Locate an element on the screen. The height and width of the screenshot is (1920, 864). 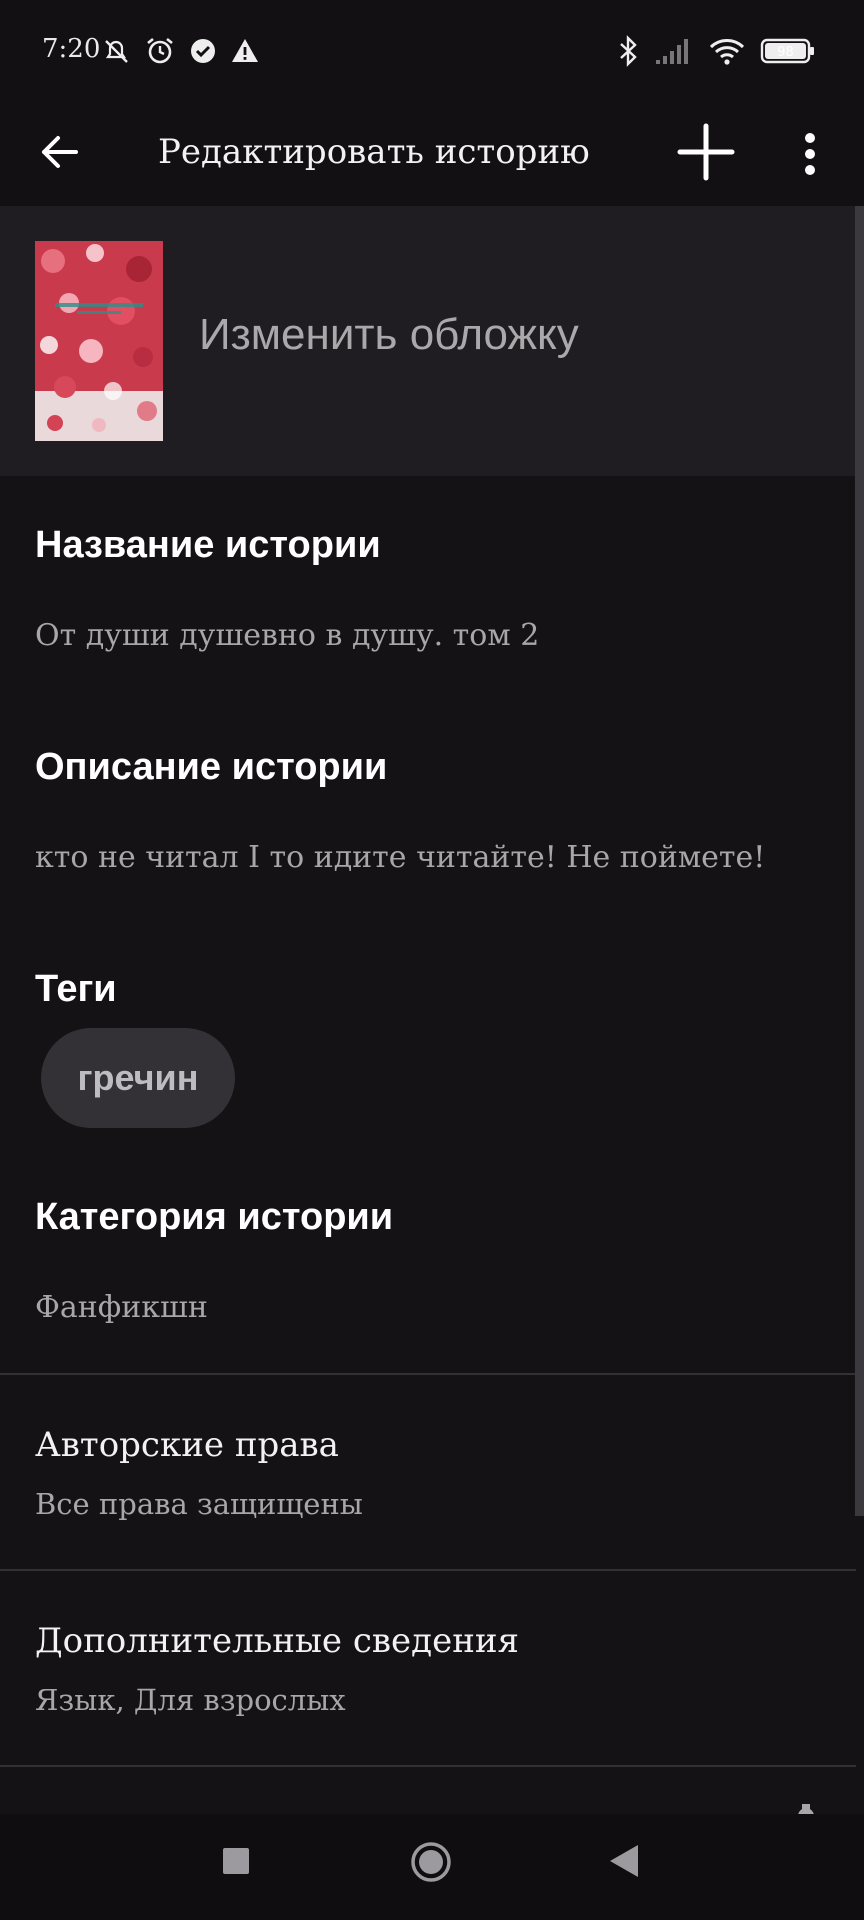
mute-notifications-icon is located at coordinates (116, 51).